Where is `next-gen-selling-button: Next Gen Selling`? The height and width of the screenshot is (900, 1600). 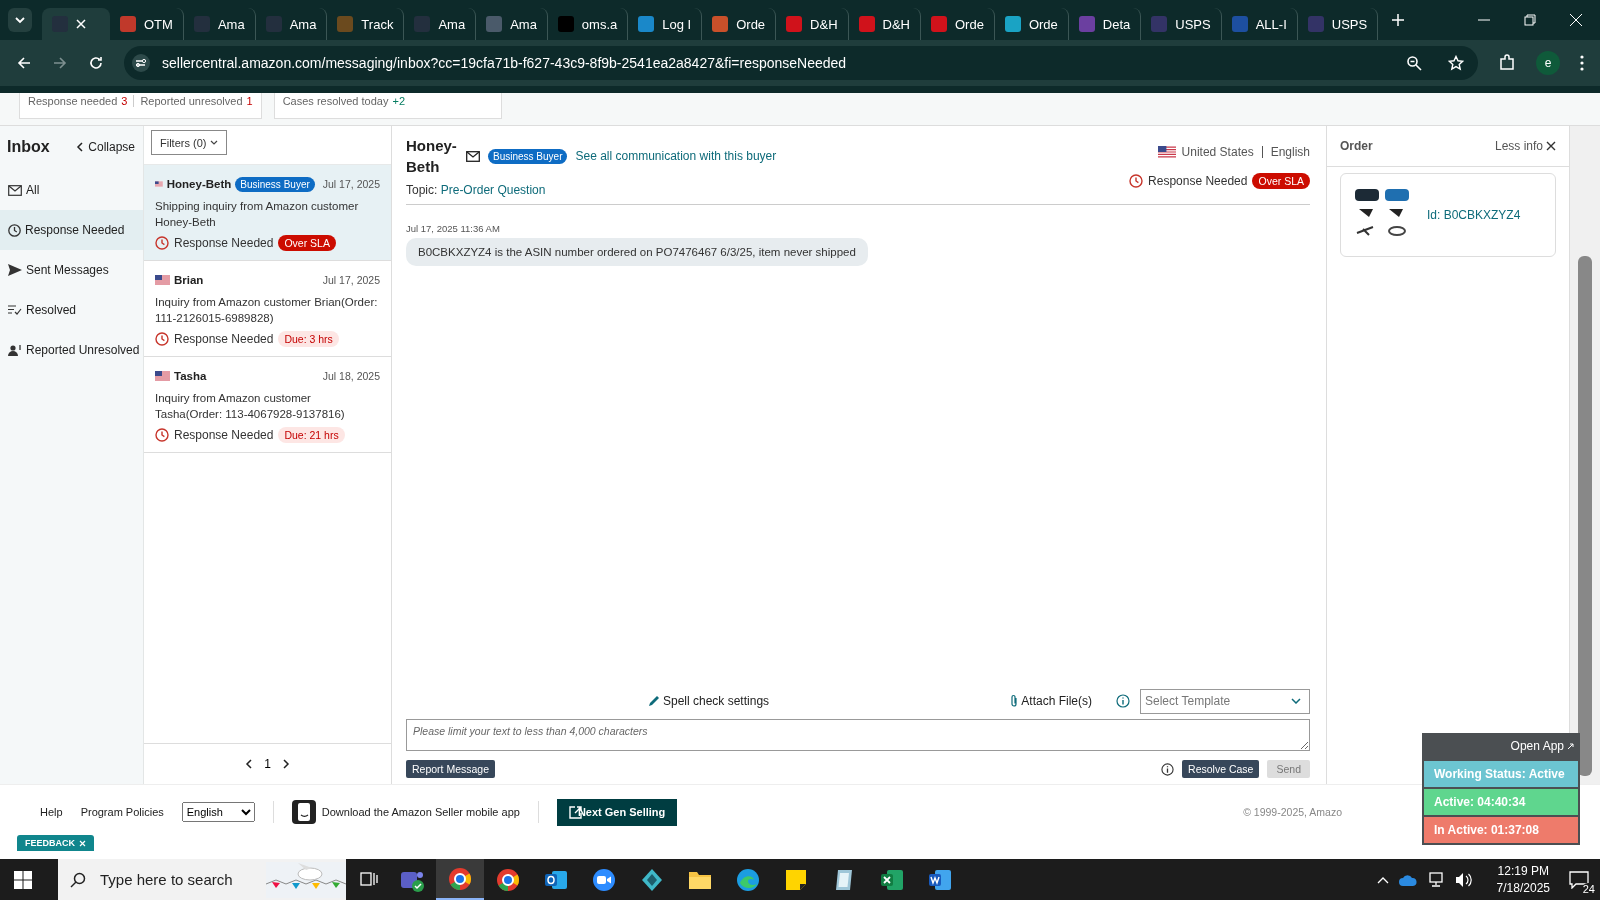 next-gen-selling-button: Next Gen Selling is located at coordinates (617, 812).